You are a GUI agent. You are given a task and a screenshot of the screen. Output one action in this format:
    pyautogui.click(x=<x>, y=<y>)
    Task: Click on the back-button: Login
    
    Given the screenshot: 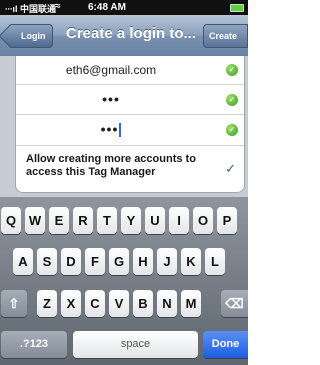 What is the action you would take?
    pyautogui.click(x=30, y=36)
    